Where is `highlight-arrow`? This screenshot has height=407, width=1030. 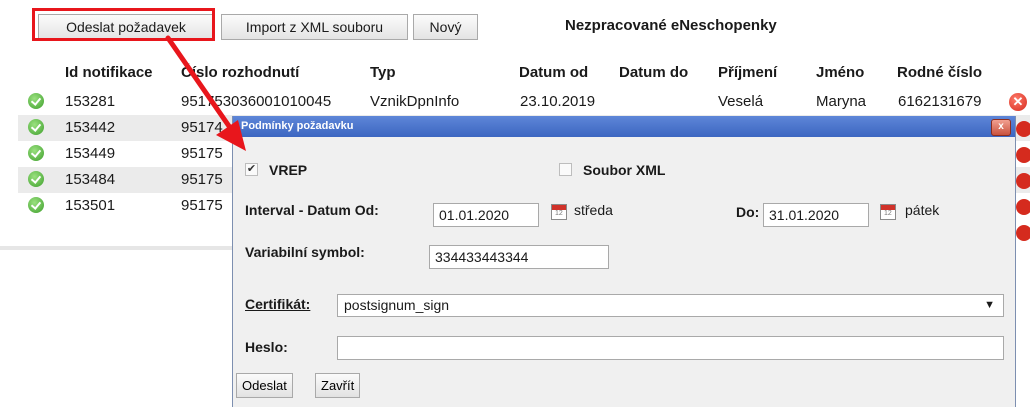
highlight-arrow is located at coordinates (205, 93).